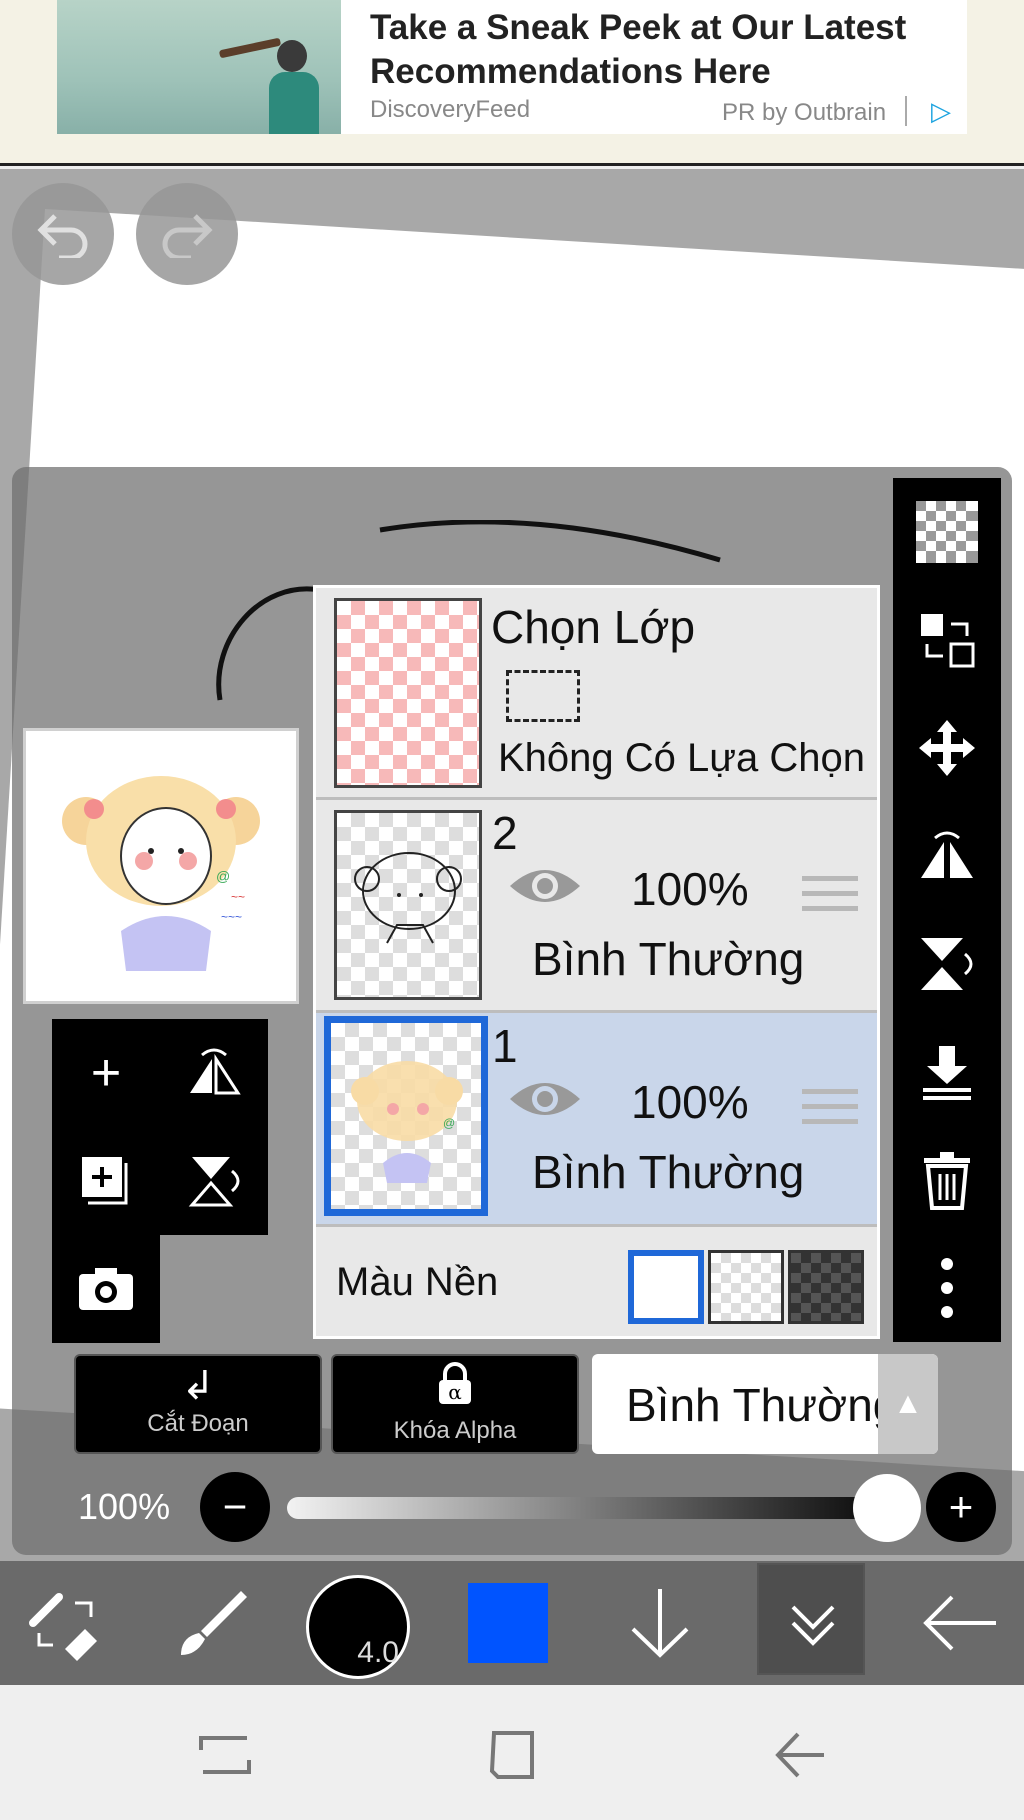  What do you see at coordinates (596, 1283) in the screenshot?
I see `background-color-row: Màu Nền` at bounding box center [596, 1283].